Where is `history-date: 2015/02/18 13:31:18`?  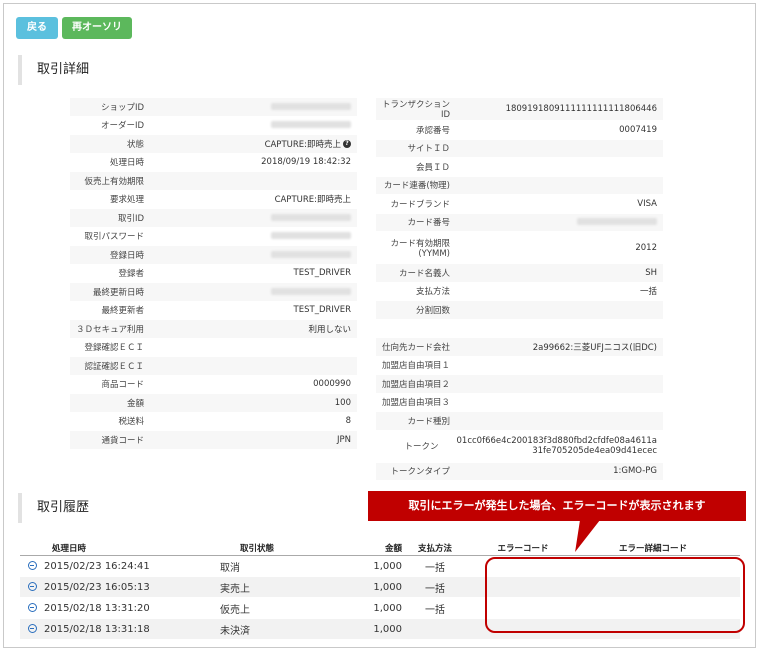
history-date: 2015/02/18 13:31:18 is located at coordinates (97, 629).